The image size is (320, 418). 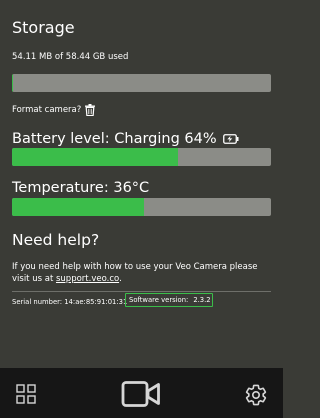 I want to click on format-camera-button: Format camera?, so click(x=54, y=110).